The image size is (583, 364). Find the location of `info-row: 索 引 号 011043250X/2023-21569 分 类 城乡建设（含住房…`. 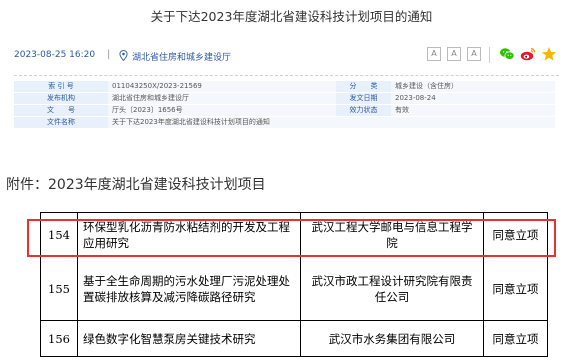

info-row: 索 引 号 011043250X/2023-21569 分 类 城乡建设（含住房… is located at coordinates (284, 87).